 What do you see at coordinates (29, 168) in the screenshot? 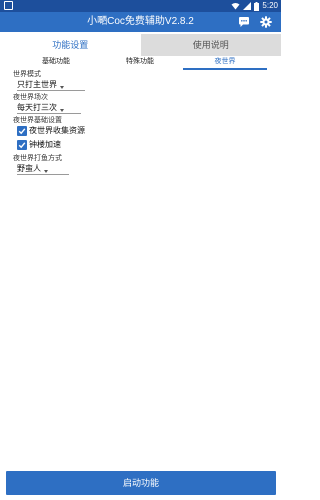
I see `fish-mode-value: 野蛮人` at bounding box center [29, 168].